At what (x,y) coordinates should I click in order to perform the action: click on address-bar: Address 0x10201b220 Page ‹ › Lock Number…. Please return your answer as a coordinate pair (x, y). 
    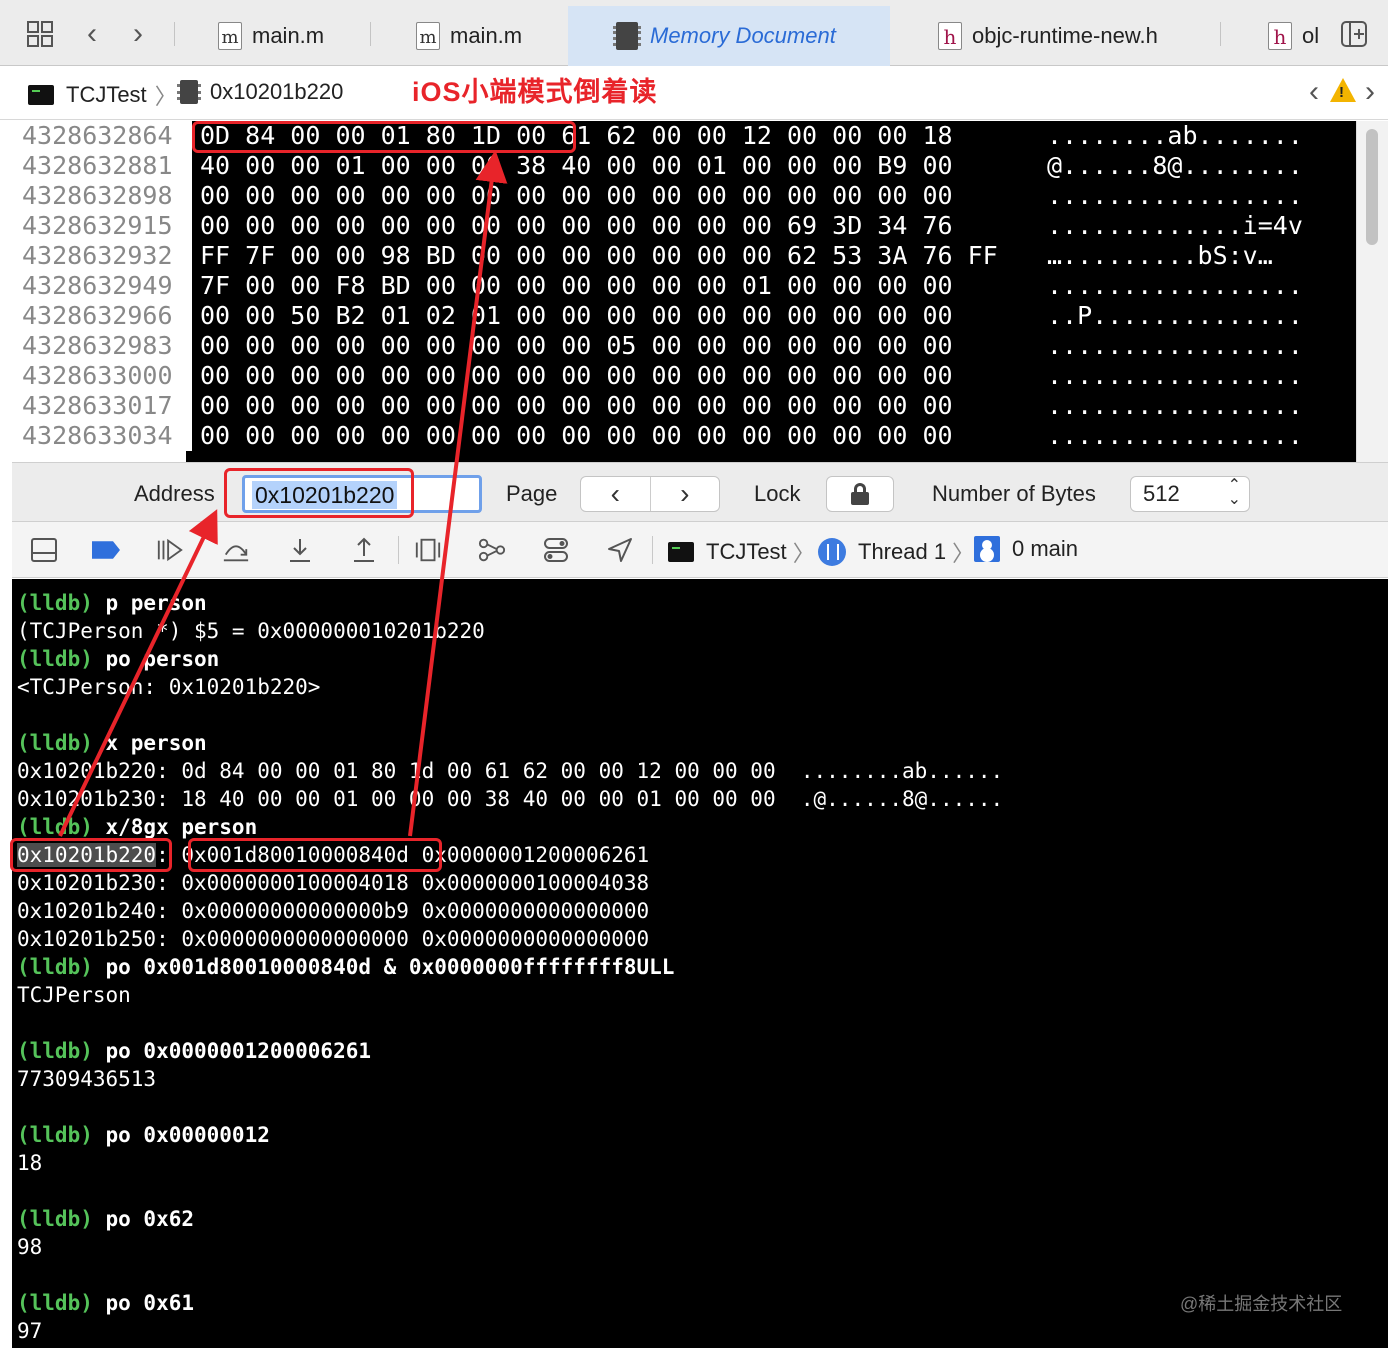
    Looking at the image, I should click on (700, 492).